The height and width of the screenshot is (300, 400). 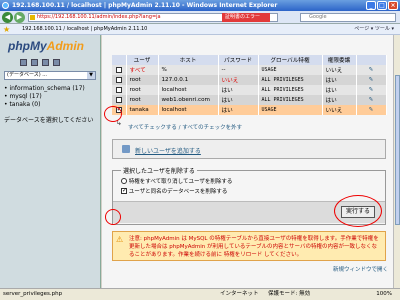 What do you see at coordinates (7, 17) in the screenshot?
I see `back-arrow-icon: ◀` at bounding box center [7, 17].